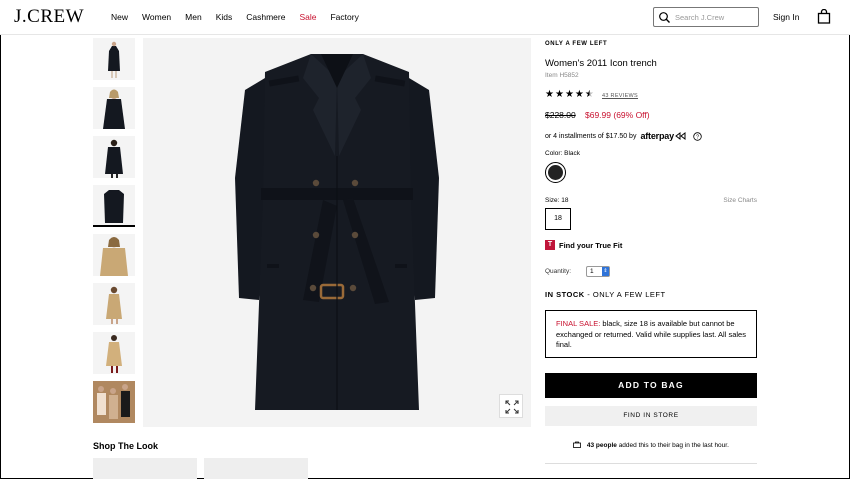  What do you see at coordinates (591, 136) in the screenshot?
I see `installments-text: or 4 installments of $17.50 by` at bounding box center [591, 136].